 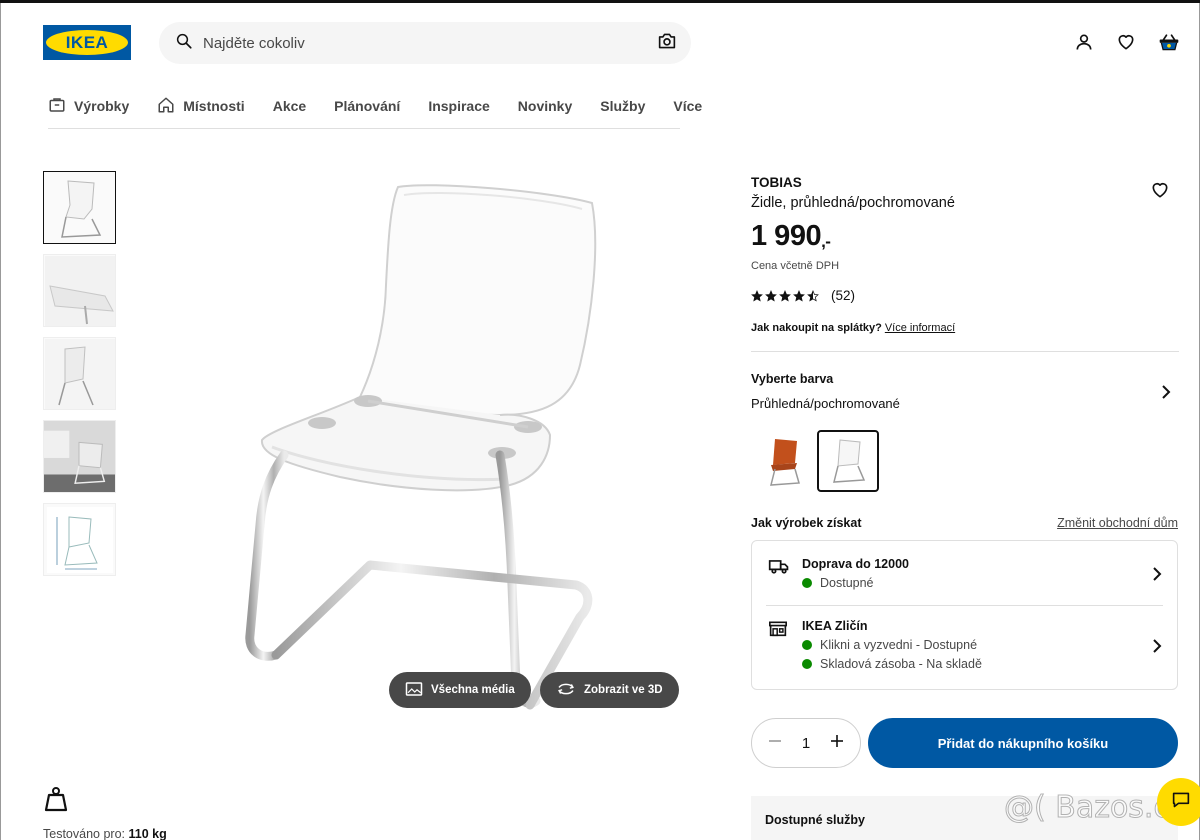 I want to click on product-description: Židle, průhledná/pochromované, so click(x=853, y=203).